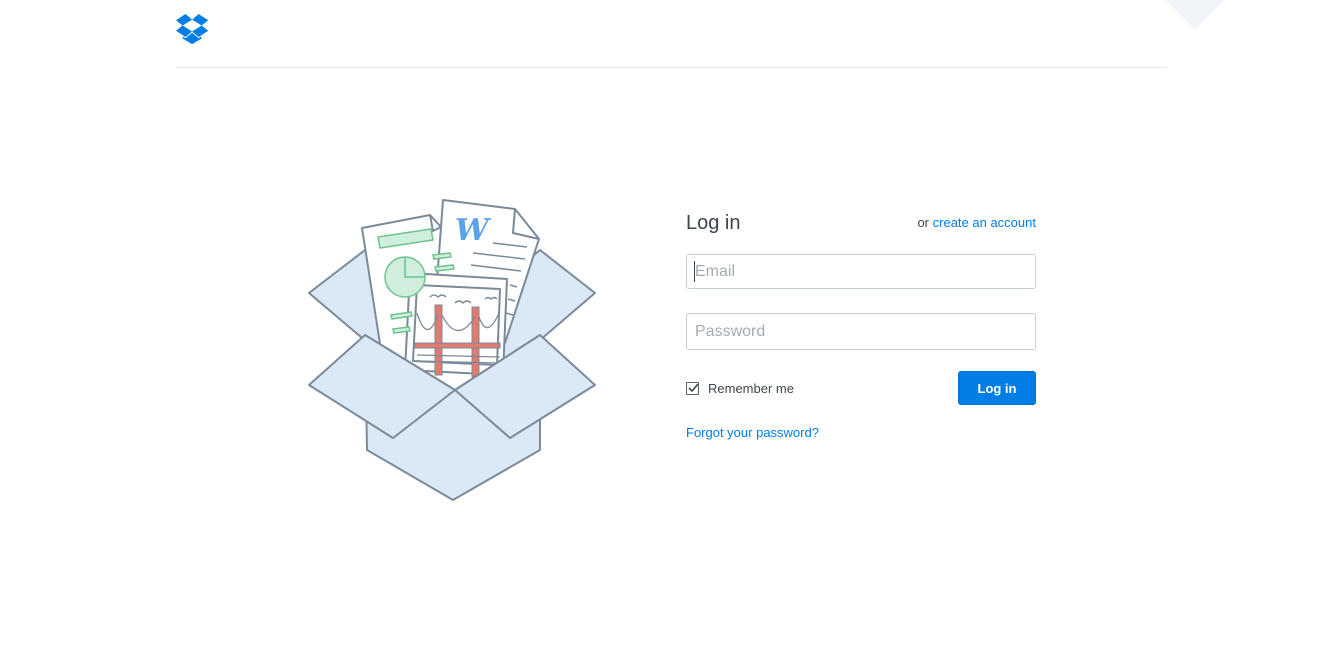  What do you see at coordinates (452, 350) in the screenshot?
I see `open-box-with-documents-illustration: W` at bounding box center [452, 350].